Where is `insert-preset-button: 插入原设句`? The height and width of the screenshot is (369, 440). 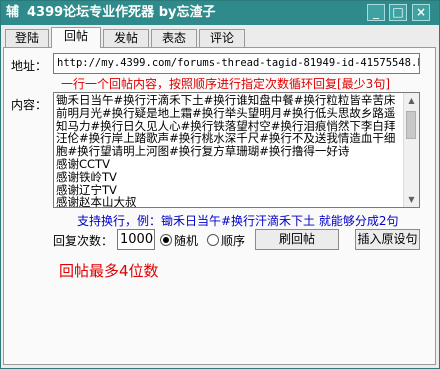 insert-preset-button: 插入原设句 is located at coordinates (387, 239).